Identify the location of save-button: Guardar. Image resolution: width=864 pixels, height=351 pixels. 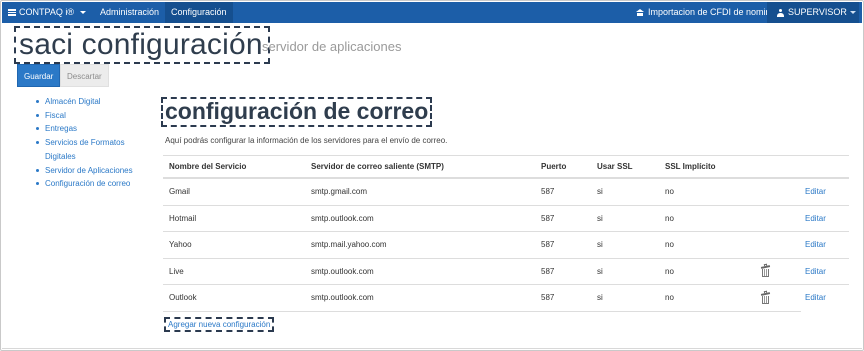
(39, 75).